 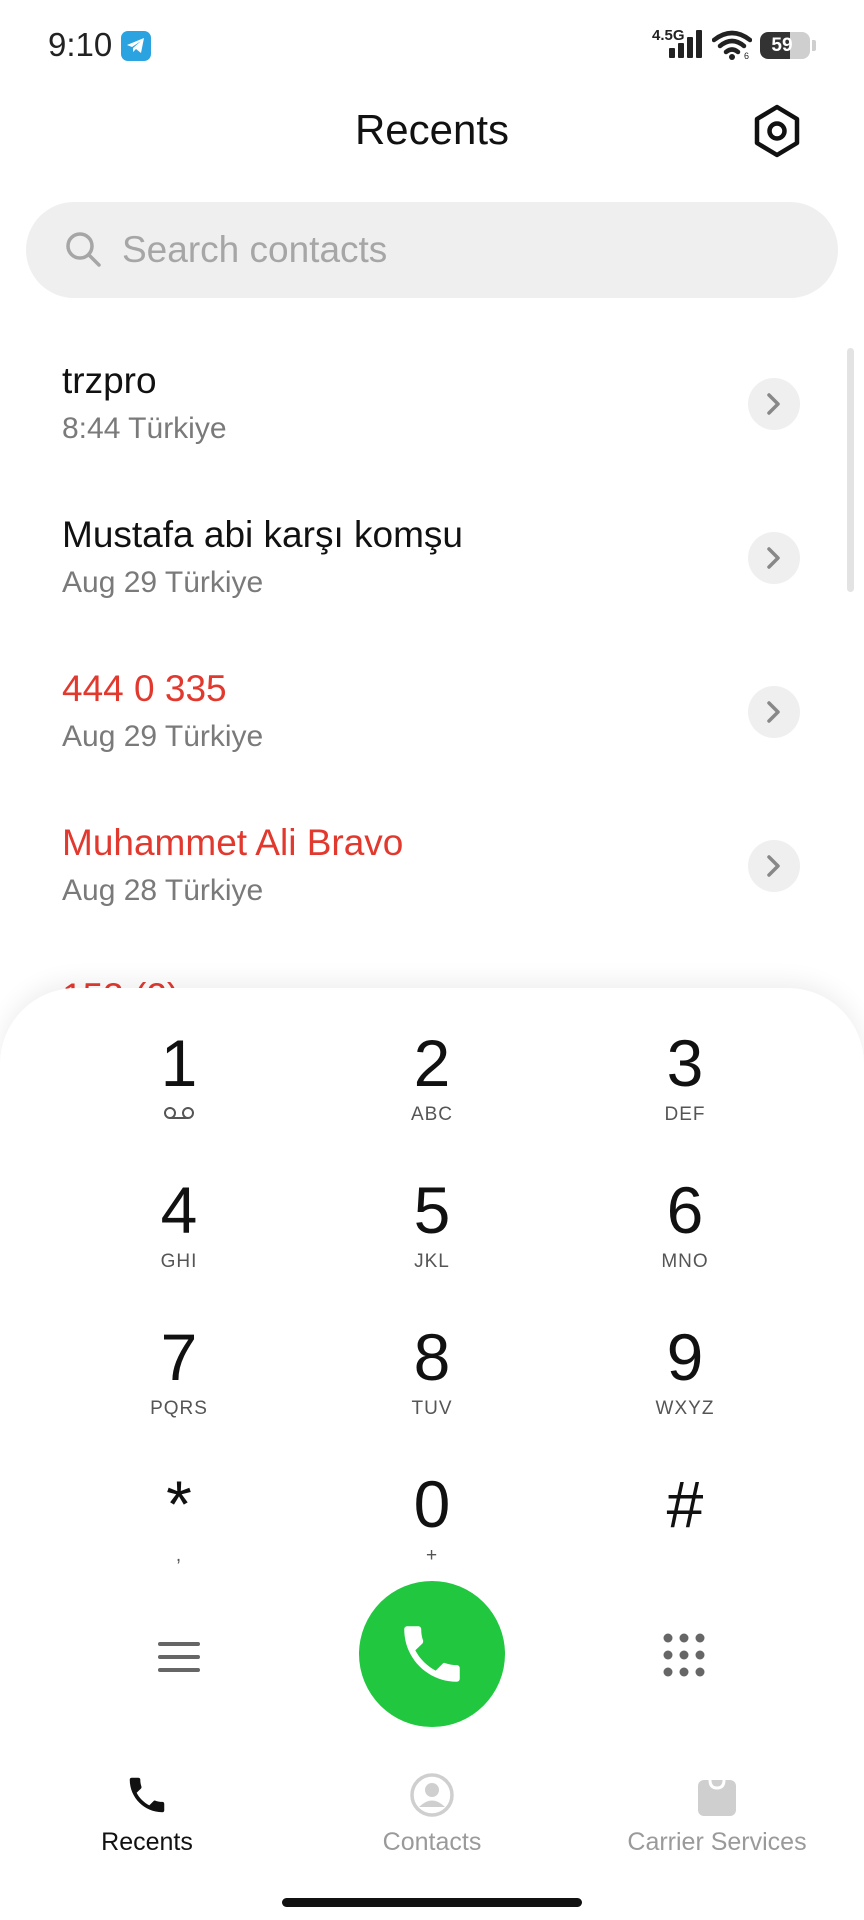 I want to click on recent-call-row: Mustafa abi karşı komşu Aug 29 Türkiye, so click(x=432, y=571).